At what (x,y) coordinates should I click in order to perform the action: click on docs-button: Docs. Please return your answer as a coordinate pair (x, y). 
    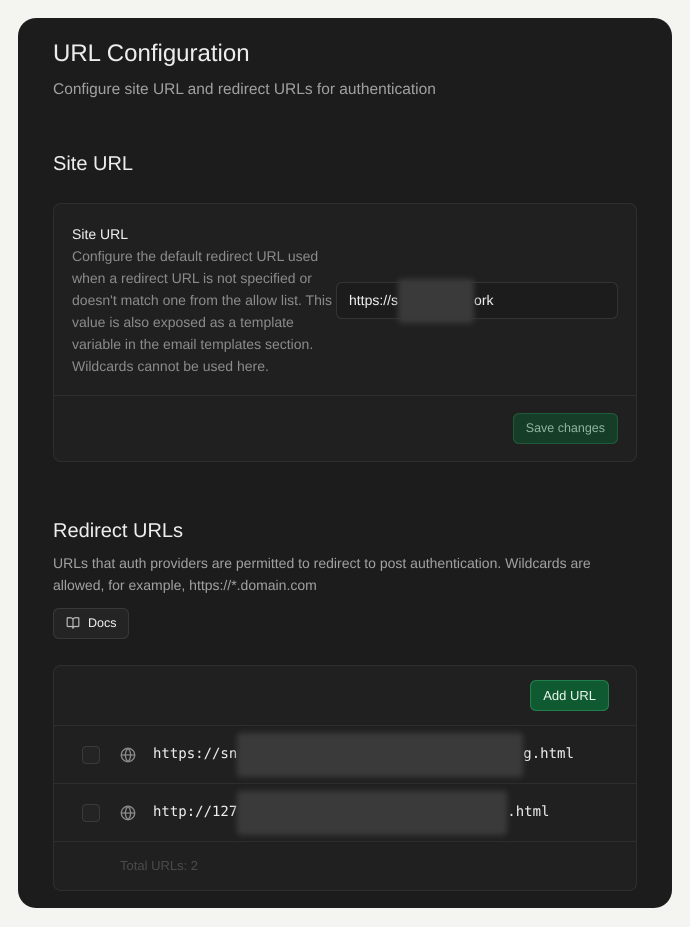
    Looking at the image, I should click on (91, 623).